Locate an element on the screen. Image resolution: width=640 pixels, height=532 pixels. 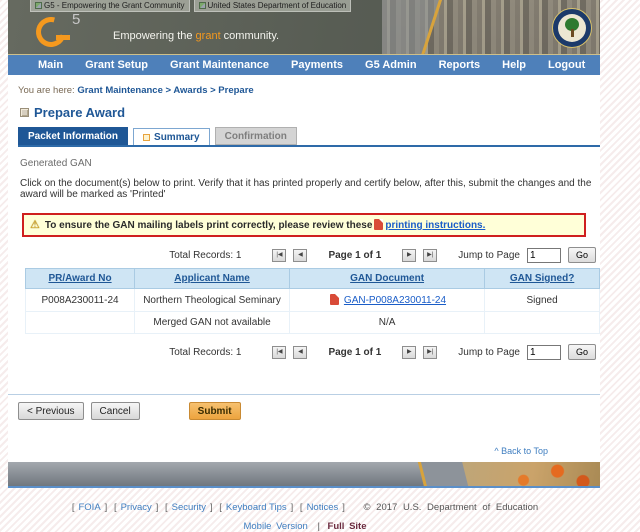
nav-payments: Payments is located at coordinates (317, 65).